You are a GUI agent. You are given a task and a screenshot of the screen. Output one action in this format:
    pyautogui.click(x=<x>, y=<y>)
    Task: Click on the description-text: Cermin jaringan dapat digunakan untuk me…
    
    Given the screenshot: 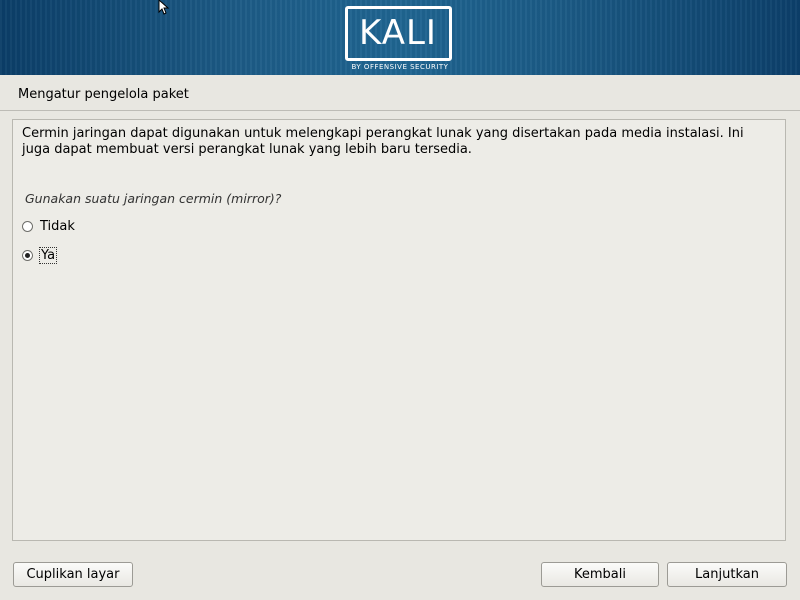 What is the action you would take?
    pyautogui.click(x=383, y=141)
    